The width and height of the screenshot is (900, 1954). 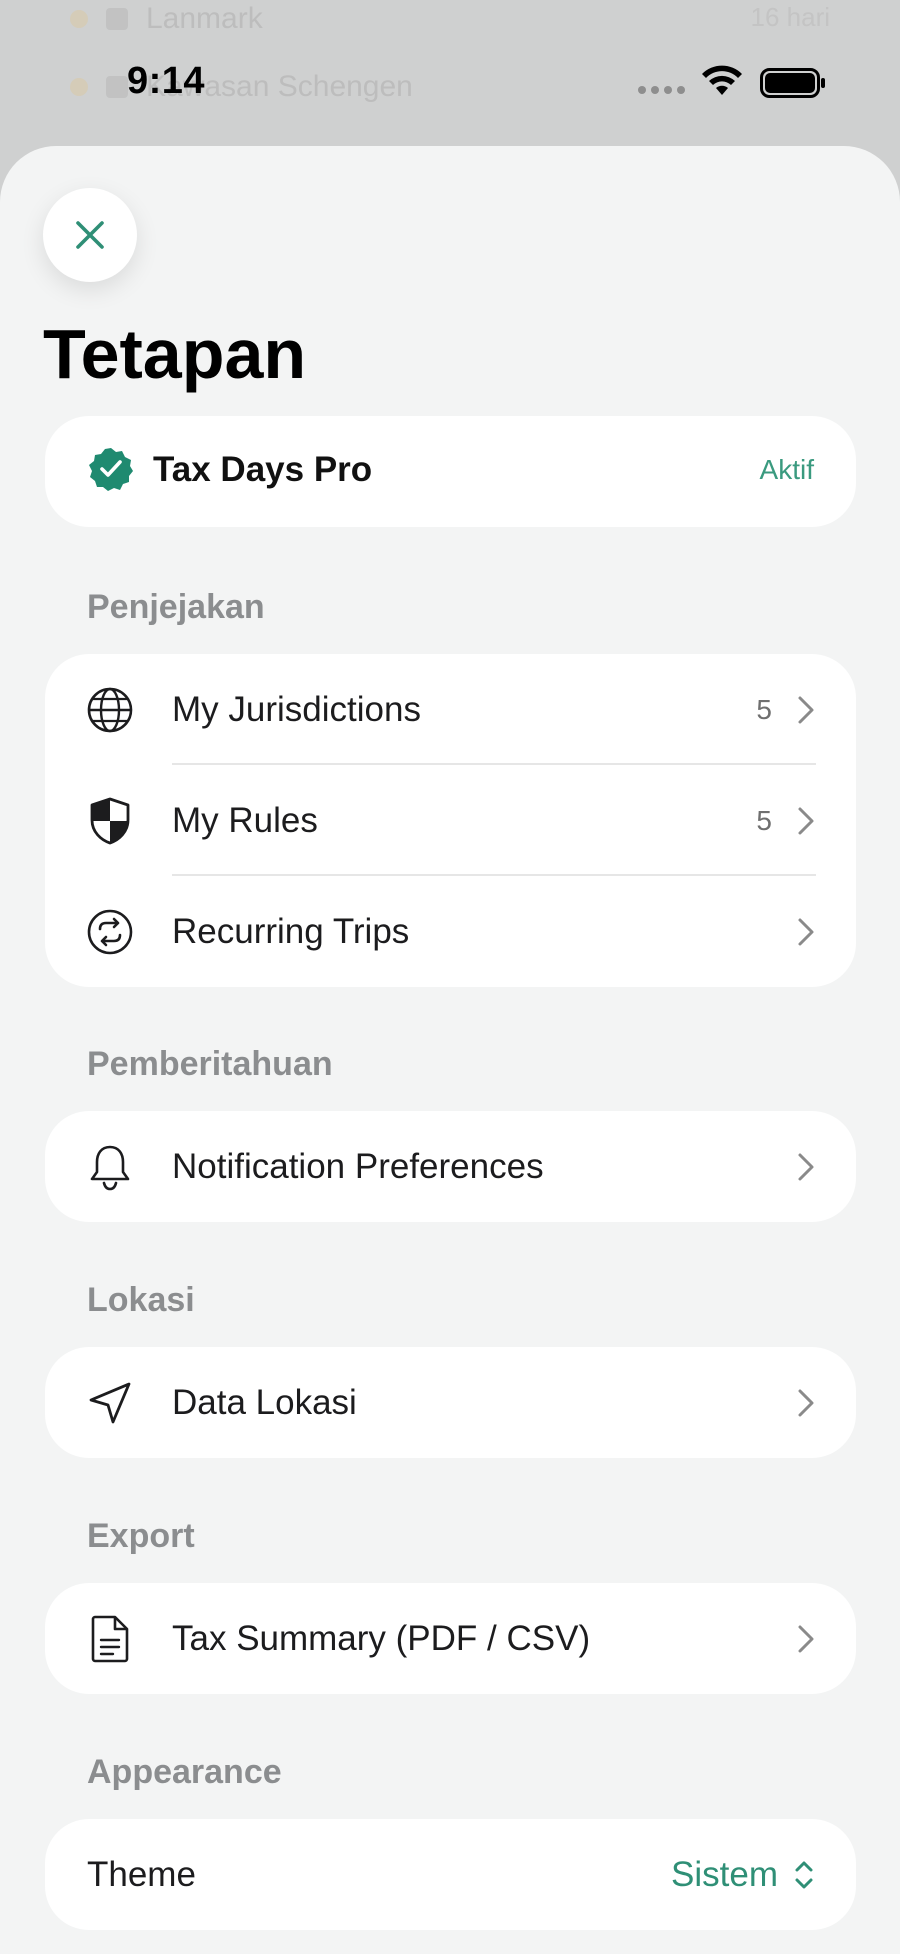 I want to click on chevron-up-down-icon, so click(x=804, y=1875).